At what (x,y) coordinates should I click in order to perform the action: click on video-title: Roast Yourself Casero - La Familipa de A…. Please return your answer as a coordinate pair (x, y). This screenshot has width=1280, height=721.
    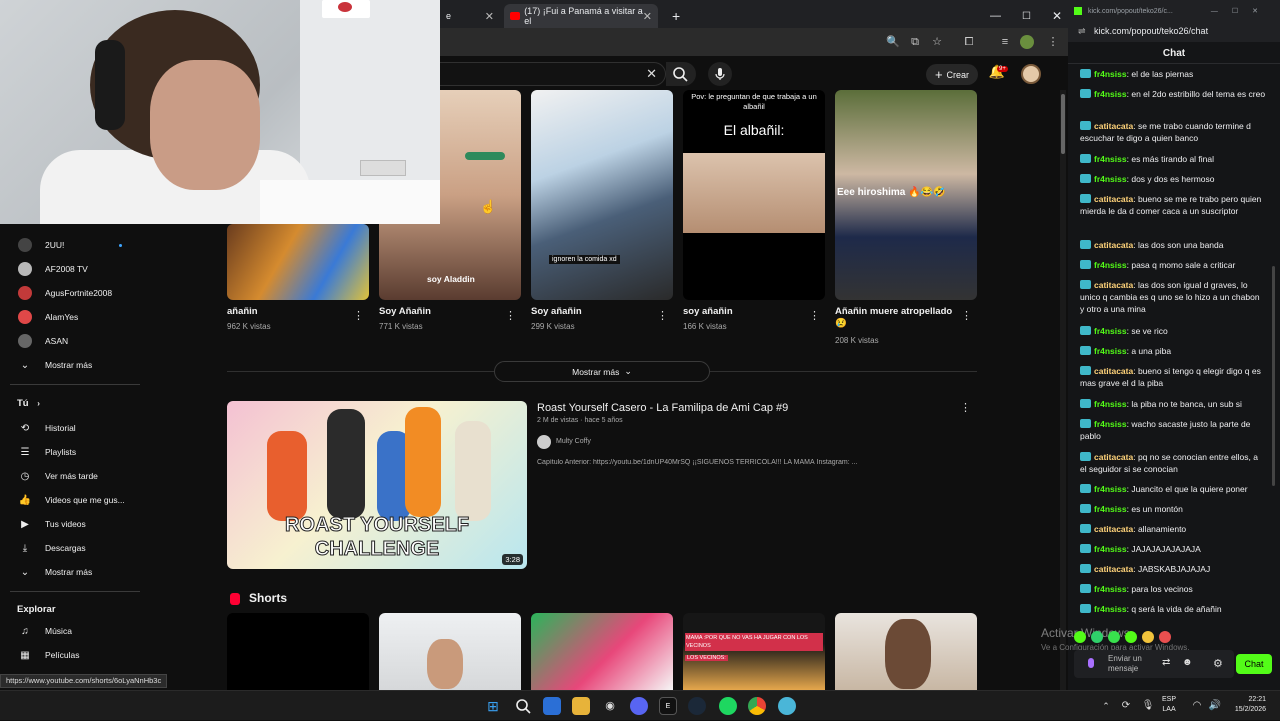
    Looking at the image, I should click on (662, 408).